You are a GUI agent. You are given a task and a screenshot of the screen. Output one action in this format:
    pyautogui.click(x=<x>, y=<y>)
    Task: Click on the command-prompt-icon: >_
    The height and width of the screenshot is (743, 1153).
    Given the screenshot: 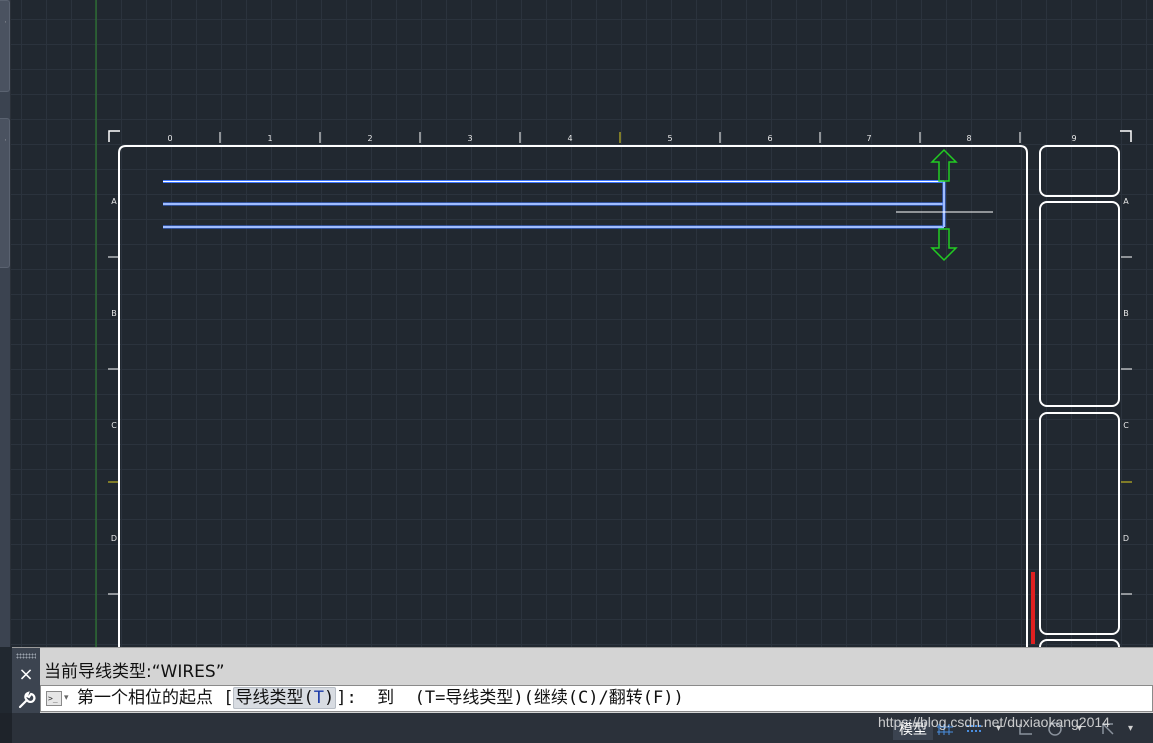 What is the action you would take?
    pyautogui.click(x=54, y=698)
    